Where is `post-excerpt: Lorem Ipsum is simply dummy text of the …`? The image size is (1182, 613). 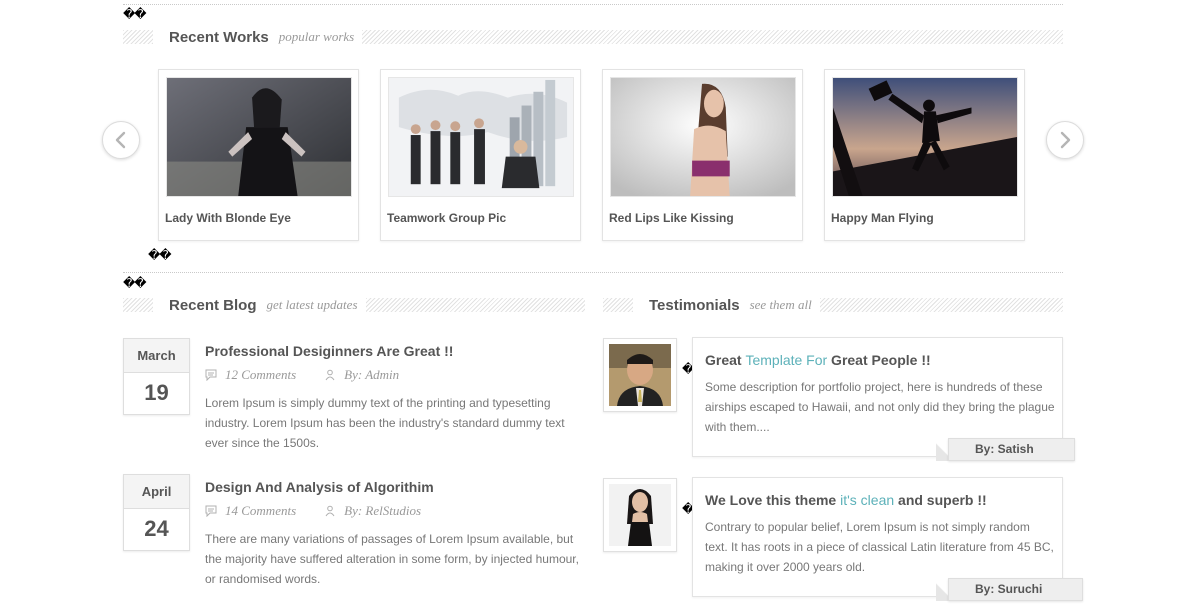 post-excerpt: Lorem Ipsum is simply dummy text of the … is located at coordinates (385, 423).